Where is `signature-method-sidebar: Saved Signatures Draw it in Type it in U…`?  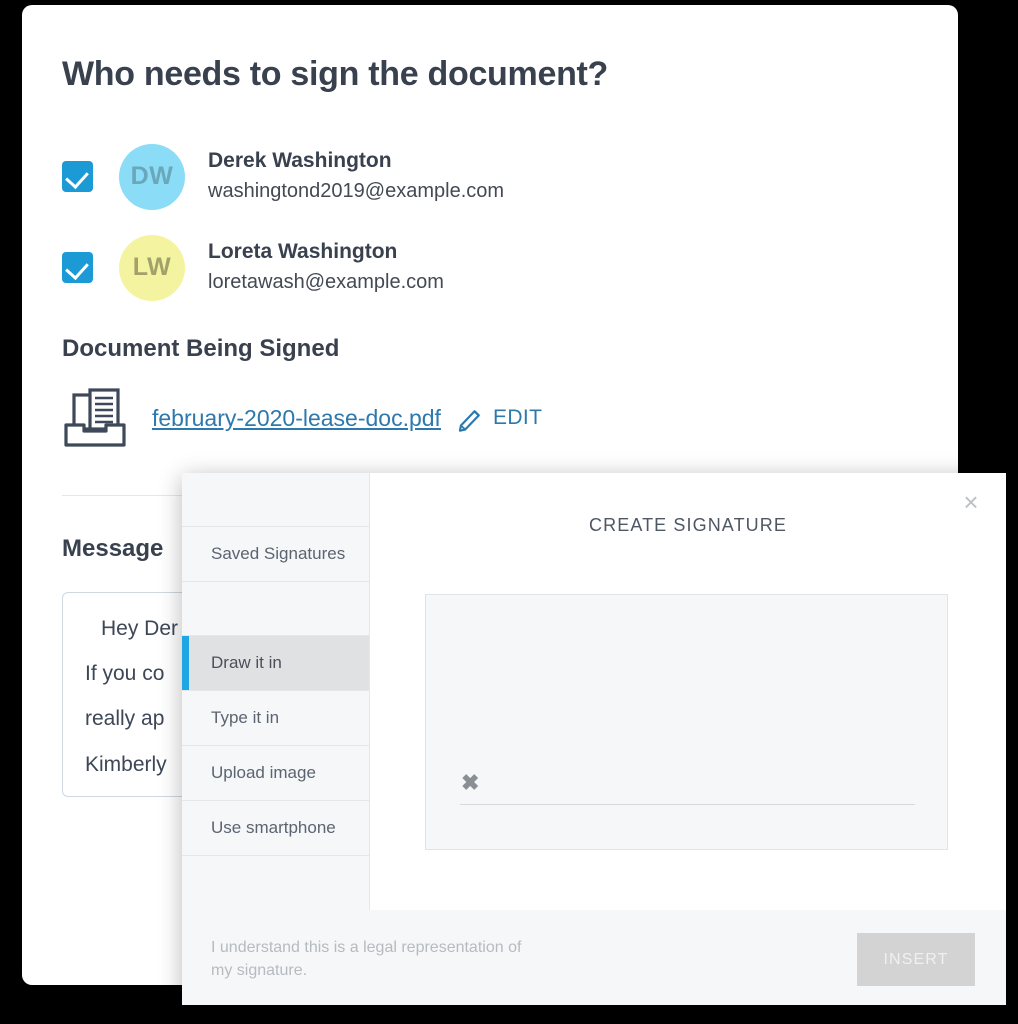 signature-method-sidebar: Saved Signatures Draw it in Type it in U… is located at coordinates (276, 719).